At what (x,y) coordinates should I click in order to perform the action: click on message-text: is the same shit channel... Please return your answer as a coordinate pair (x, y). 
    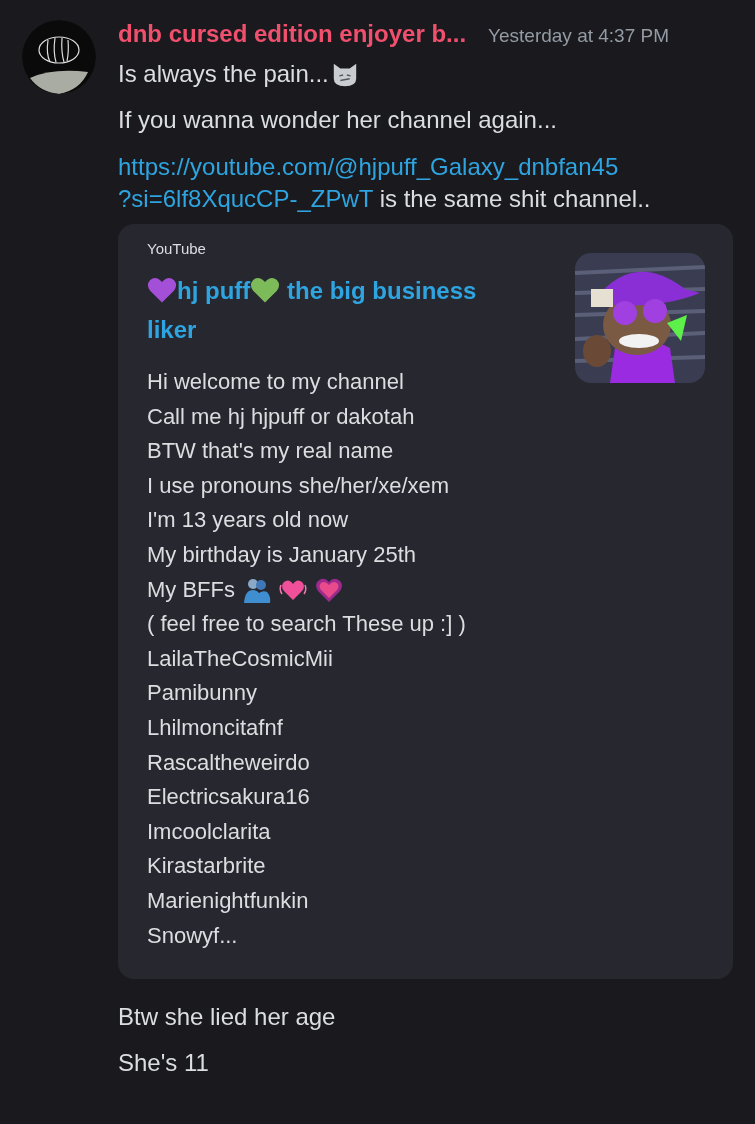
    Looking at the image, I should click on (514, 198).